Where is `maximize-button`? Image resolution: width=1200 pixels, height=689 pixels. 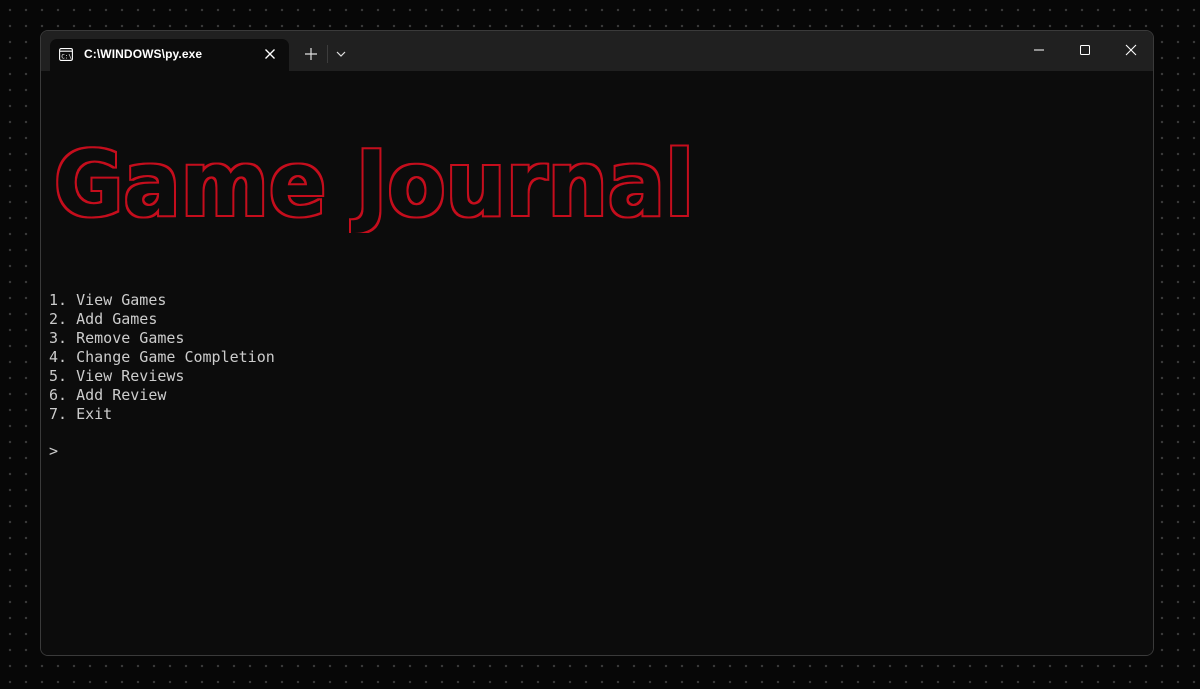
maximize-button is located at coordinates (1085, 51).